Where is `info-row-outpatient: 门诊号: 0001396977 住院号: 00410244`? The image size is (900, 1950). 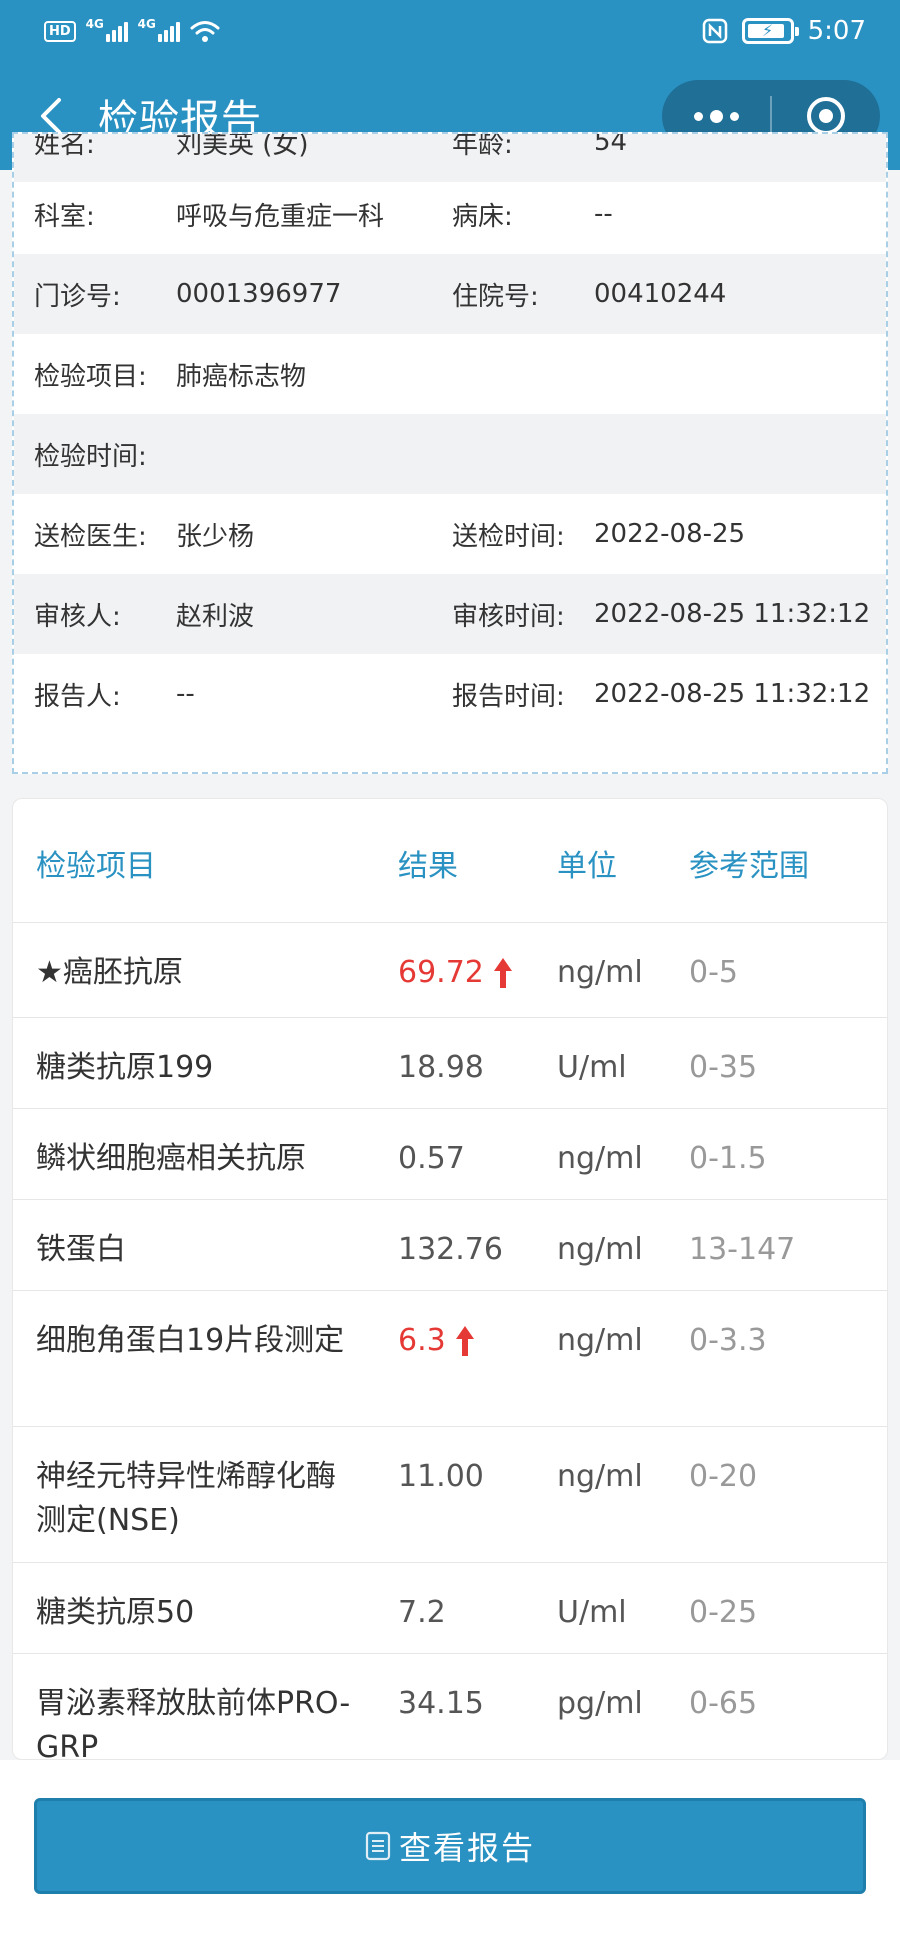 info-row-outpatient: 门诊号: 0001396977 住院号: 00410244 is located at coordinates (450, 294).